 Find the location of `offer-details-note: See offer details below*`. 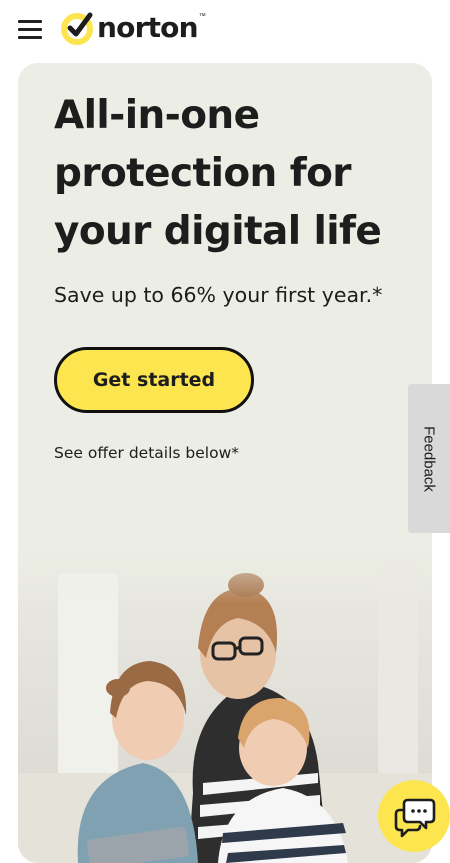

offer-details-note: See offer details below* is located at coordinates (146, 453).